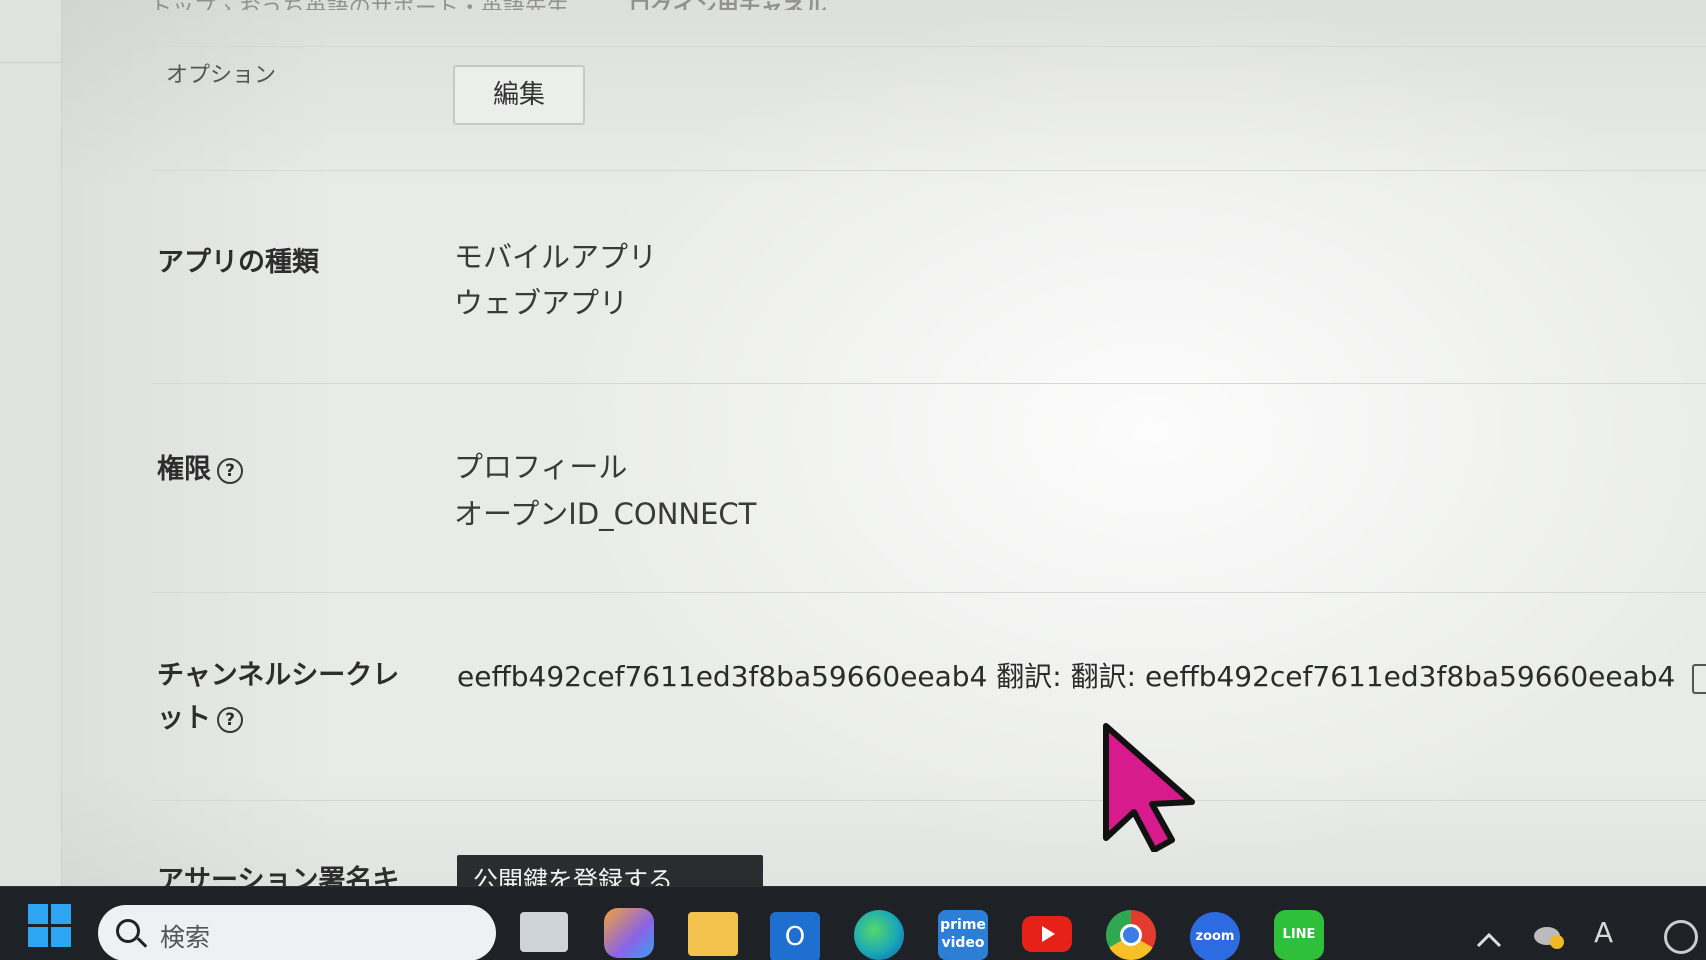 The width and height of the screenshot is (1706, 960). Describe the element at coordinates (556, 257) in the screenshot. I see `app-type-mobile: モバイルアプリ` at that location.